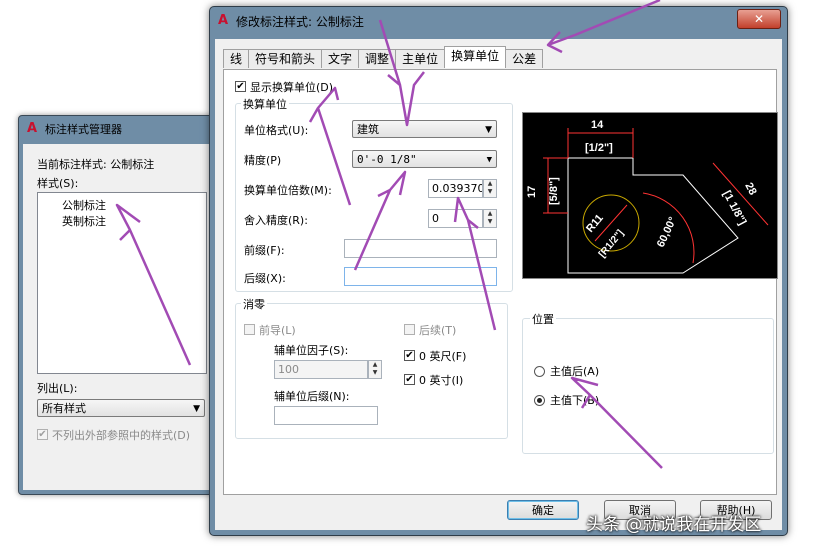 The height and width of the screenshot is (549, 813). Describe the element at coordinates (409, 379) in the screenshot. I see `zero-inches-checkbox: ✔` at that location.